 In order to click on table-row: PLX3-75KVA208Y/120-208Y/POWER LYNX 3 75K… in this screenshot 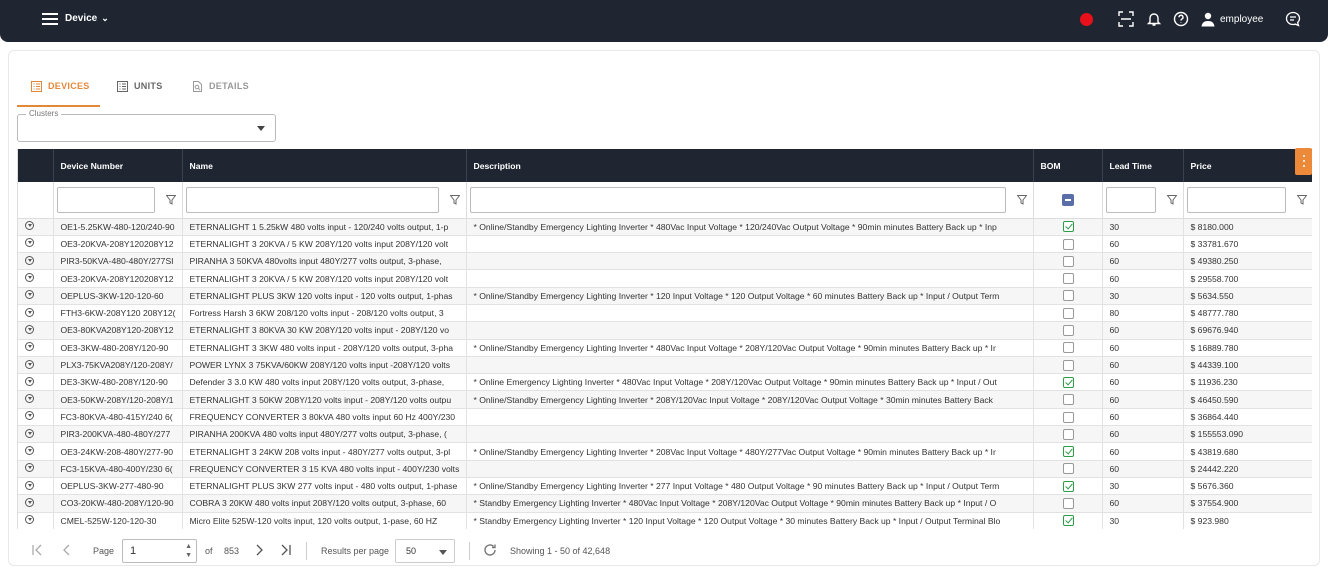, I will do `click(665, 365)`.